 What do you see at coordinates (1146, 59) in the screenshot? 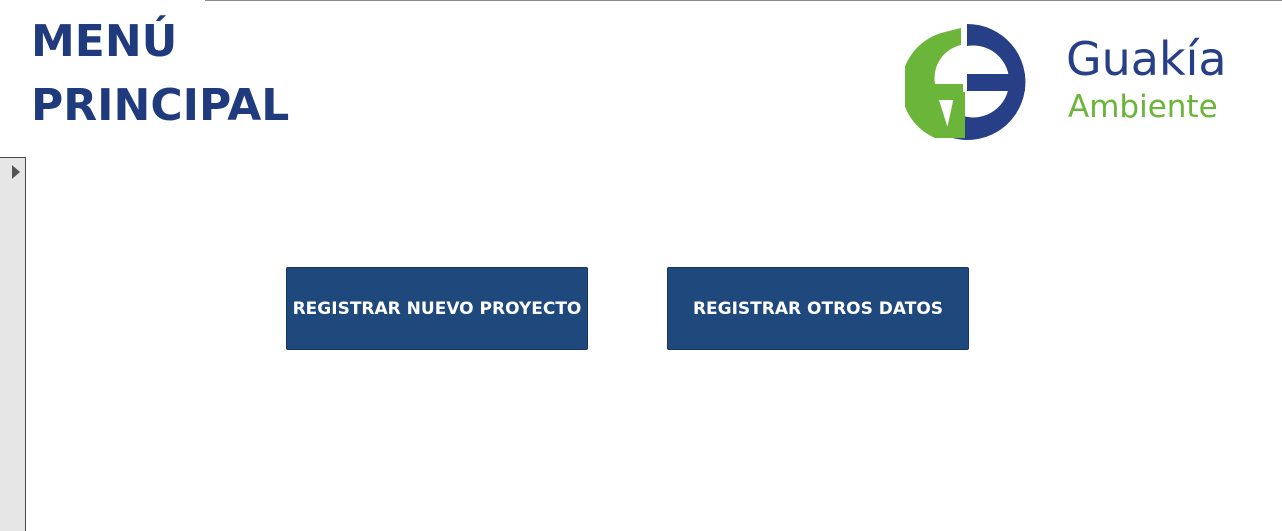
I see `brand-name: Guakía` at bounding box center [1146, 59].